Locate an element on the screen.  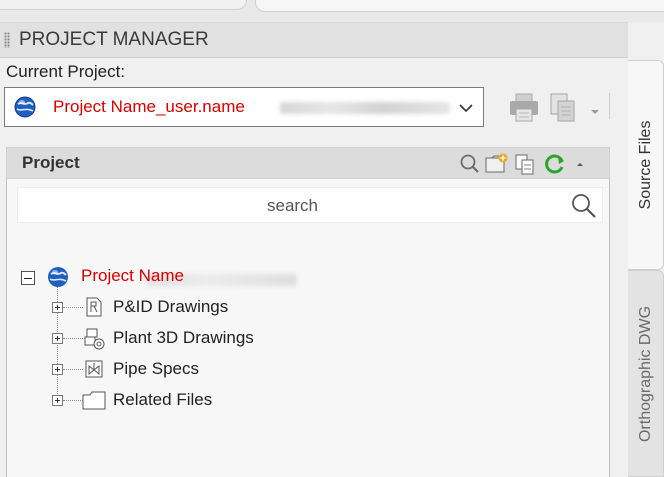
tree-item-plant-3d-drawings: Plant 3D Drawings is located at coordinates (307, 339).